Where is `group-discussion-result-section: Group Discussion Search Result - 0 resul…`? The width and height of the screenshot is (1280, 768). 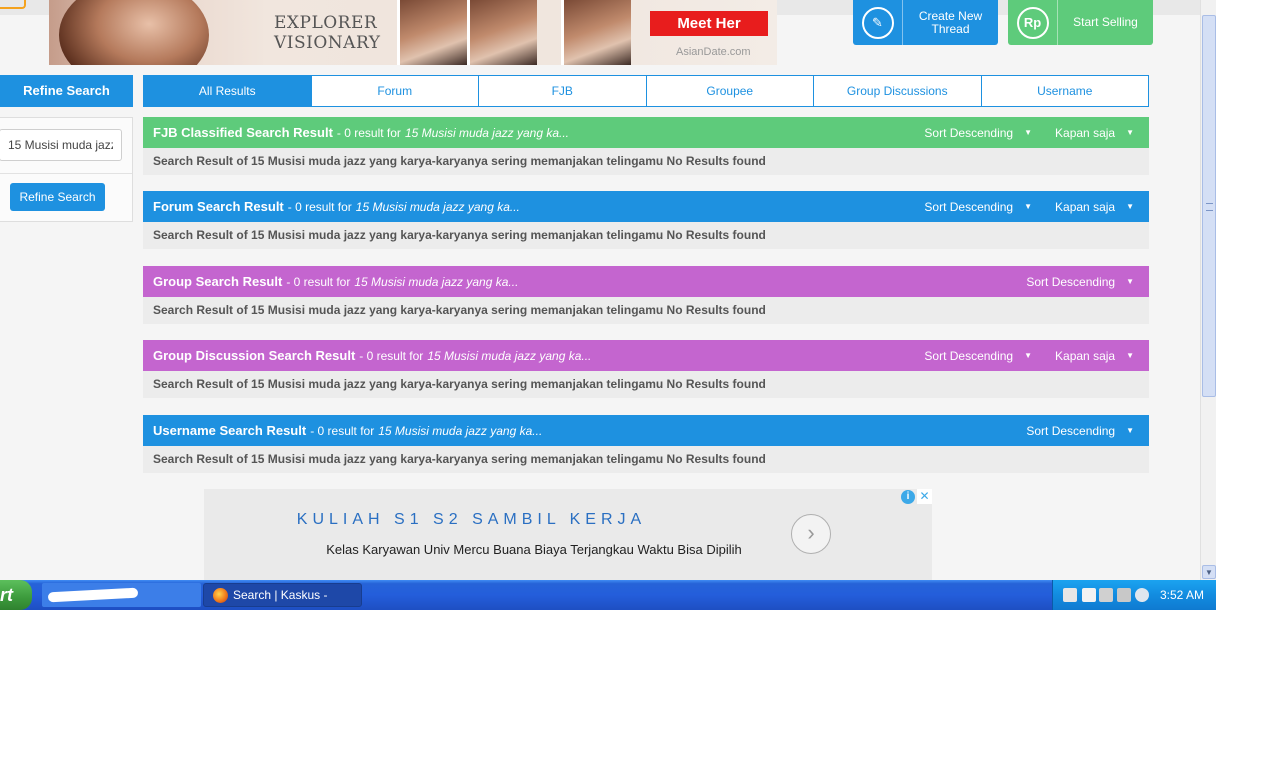
group-discussion-result-section: Group Discussion Search Result - 0 resul… is located at coordinates (646, 369).